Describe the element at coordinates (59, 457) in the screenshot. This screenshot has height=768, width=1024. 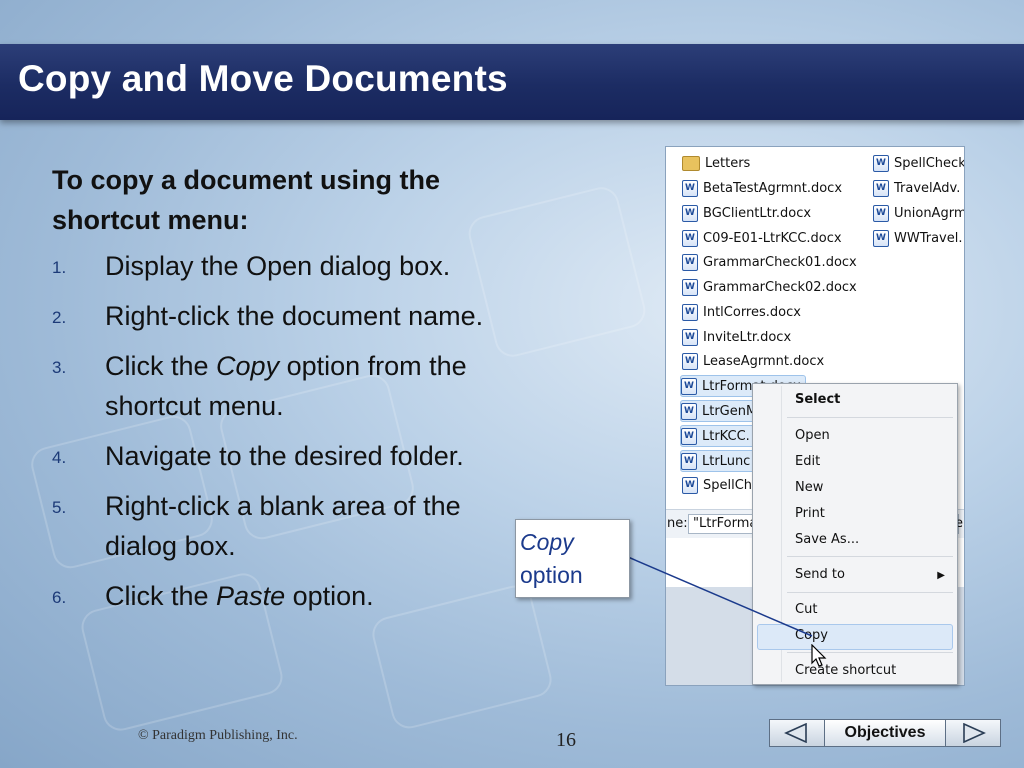
I see `step-number: 4.` at that location.